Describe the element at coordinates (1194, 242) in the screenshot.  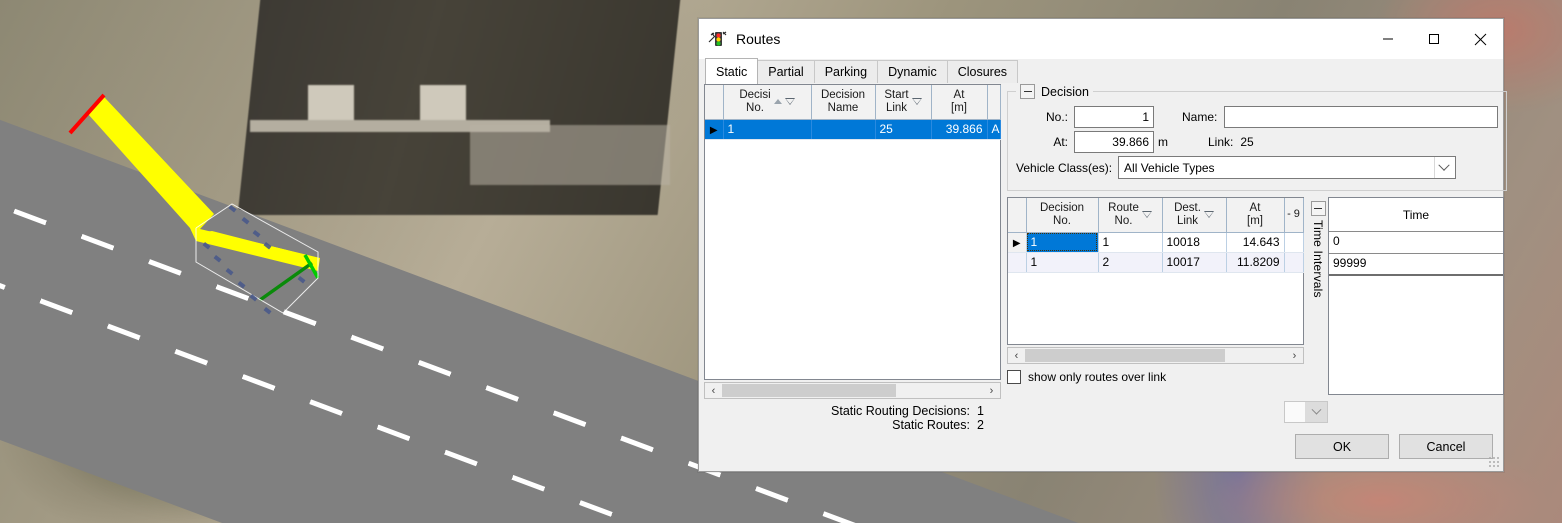
I see `cell-dest-link: 10018` at that location.